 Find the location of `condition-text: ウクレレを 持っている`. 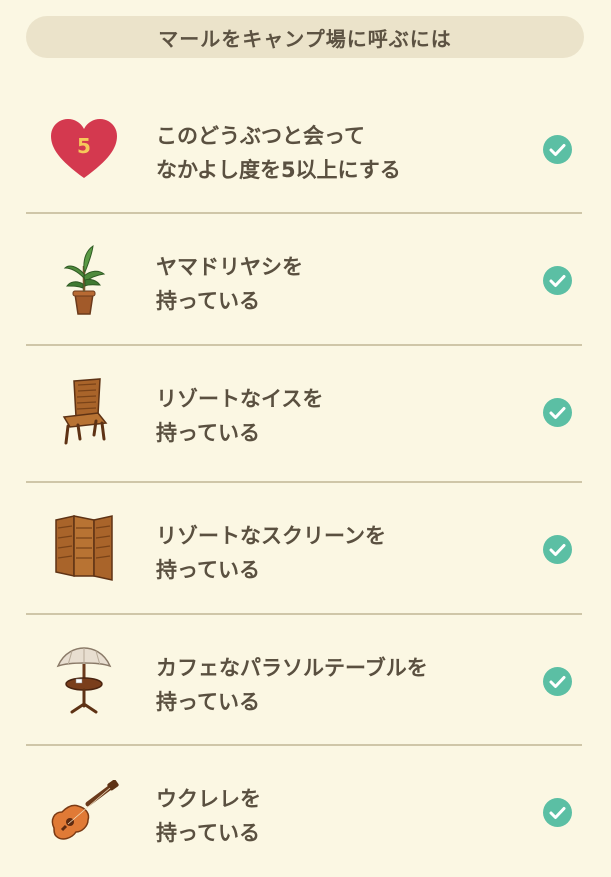

condition-text: ウクレレを 持っている is located at coordinates (326, 816).